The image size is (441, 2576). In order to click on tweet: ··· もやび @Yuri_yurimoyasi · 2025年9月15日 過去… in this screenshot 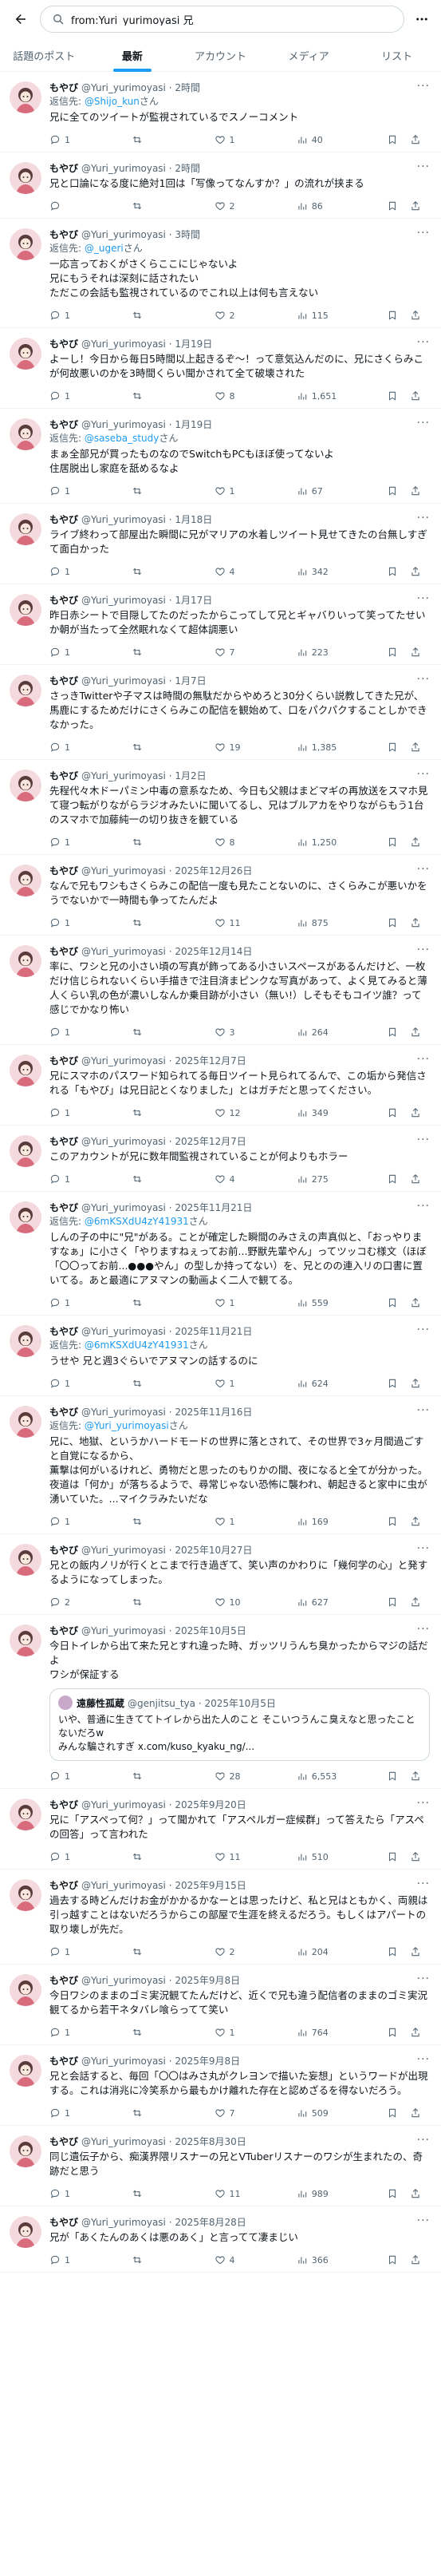, I will do `click(220, 1917)`.